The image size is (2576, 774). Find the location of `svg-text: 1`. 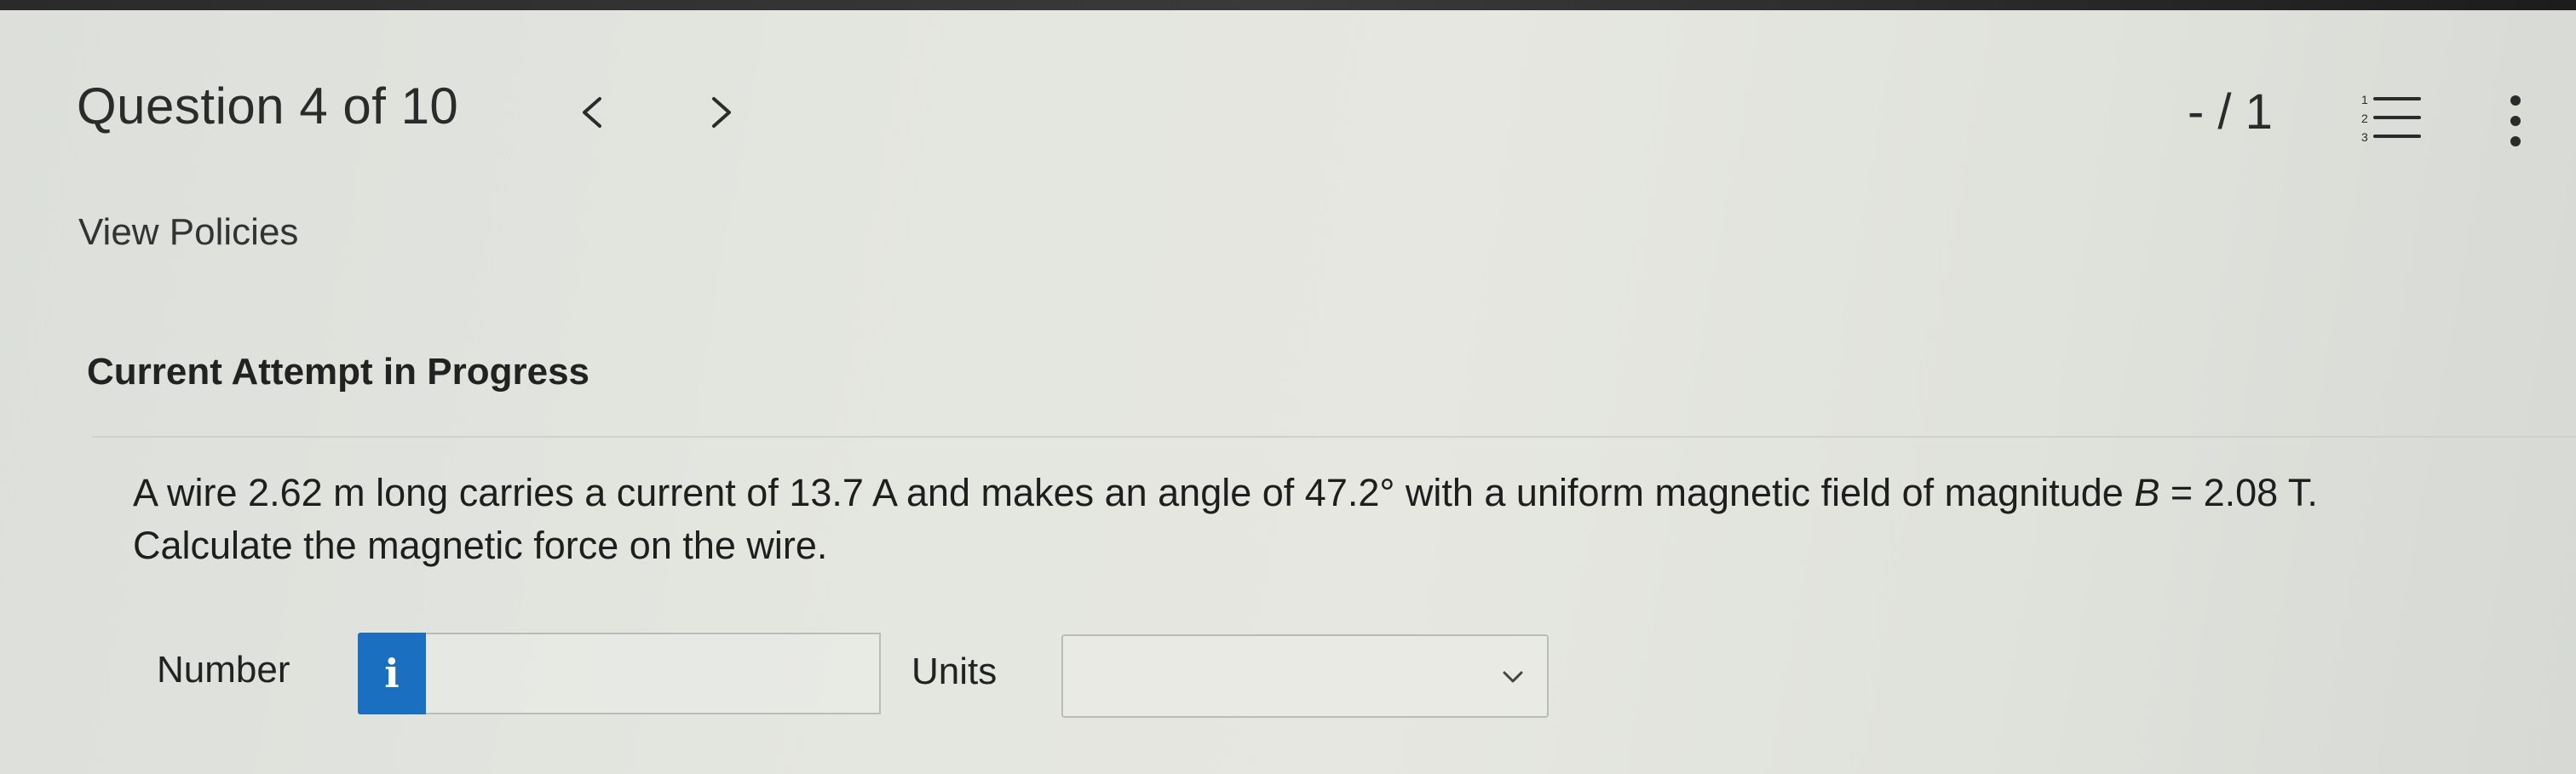

svg-text: 1 is located at coordinates (2364, 99).